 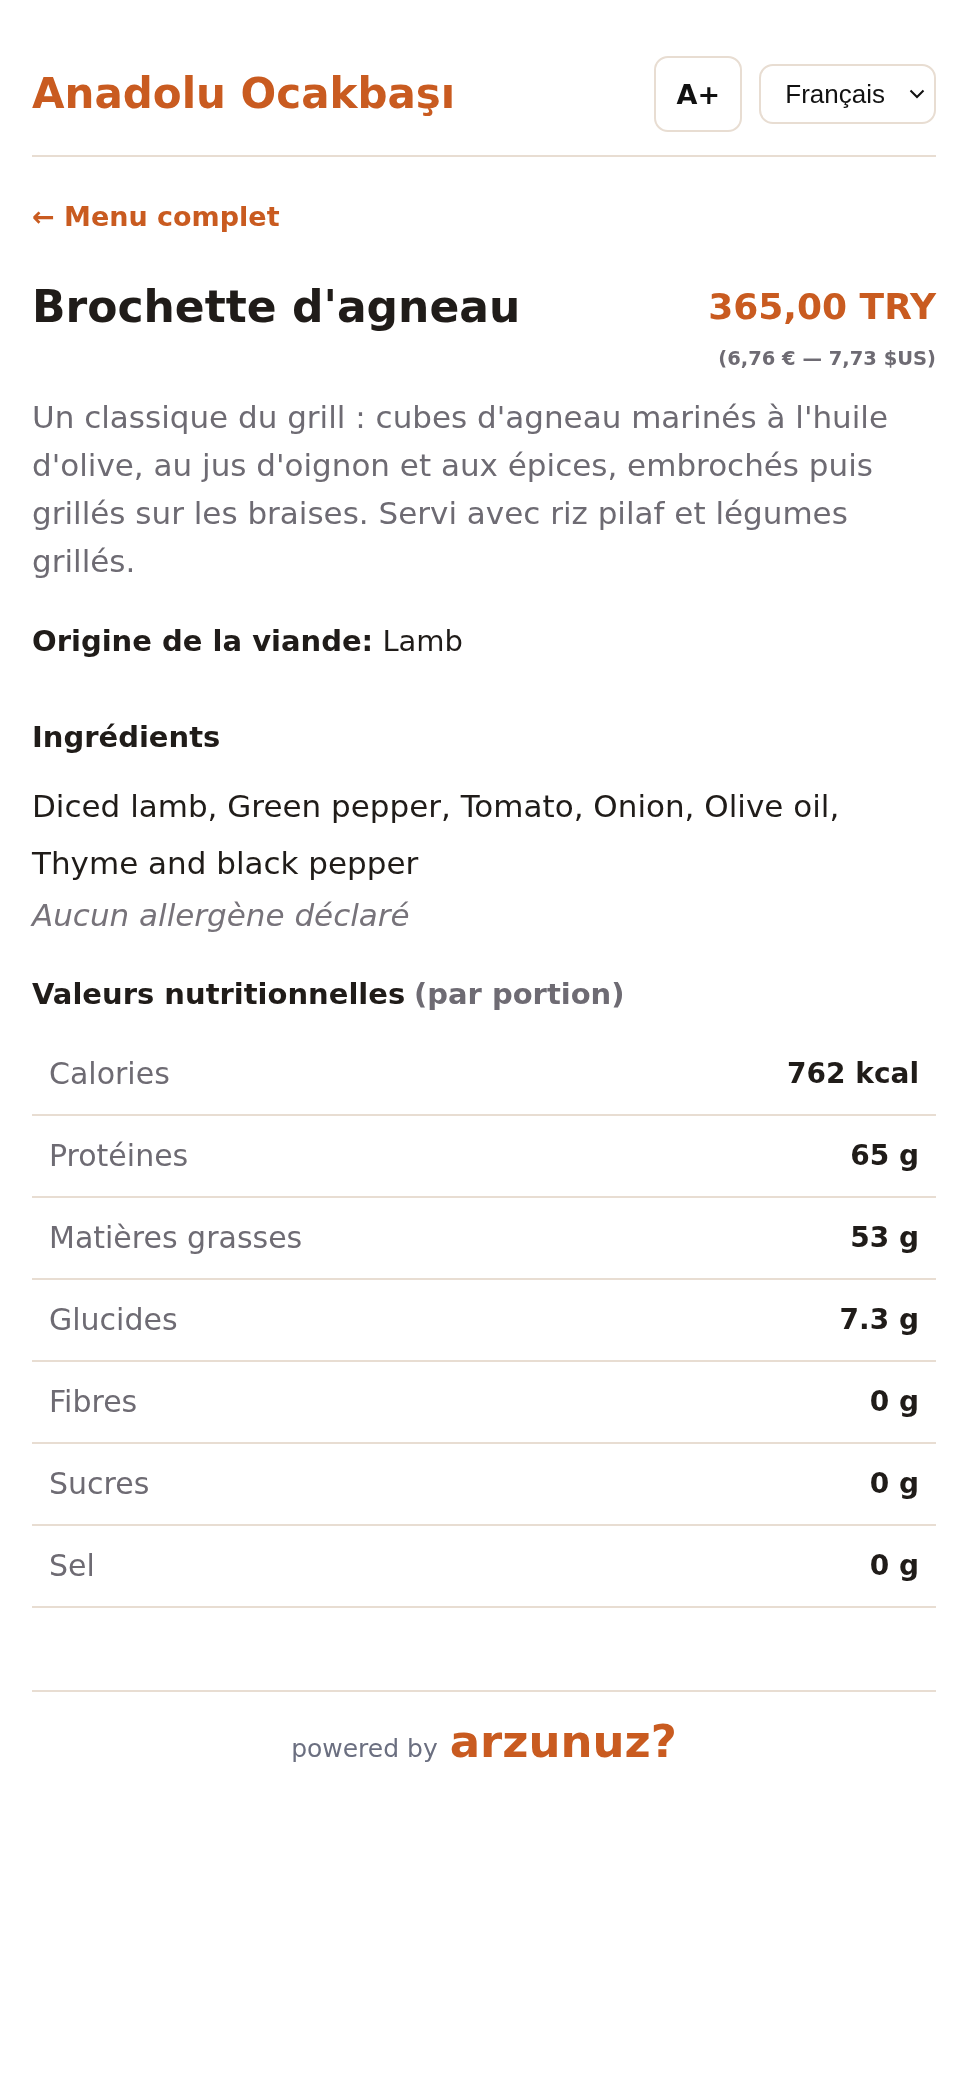 What do you see at coordinates (853, 1074) in the screenshot?
I see `nutrient-value: 762 kcal` at bounding box center [853, 1074].